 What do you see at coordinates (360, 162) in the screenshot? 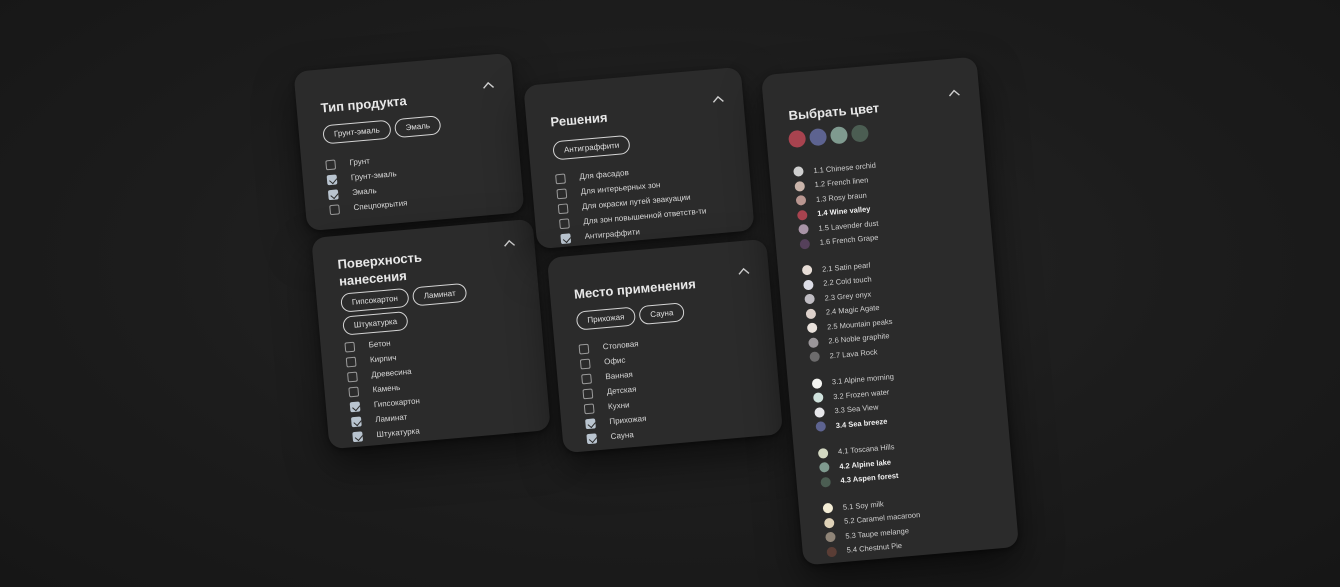
I see `option-label: Грунт` at bounding box center [360, 162].